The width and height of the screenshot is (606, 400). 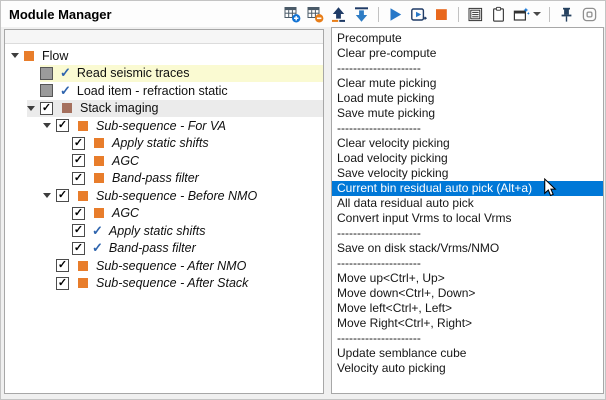 I want to click on panel-title: Module Manager, so click(x=60, y=14).